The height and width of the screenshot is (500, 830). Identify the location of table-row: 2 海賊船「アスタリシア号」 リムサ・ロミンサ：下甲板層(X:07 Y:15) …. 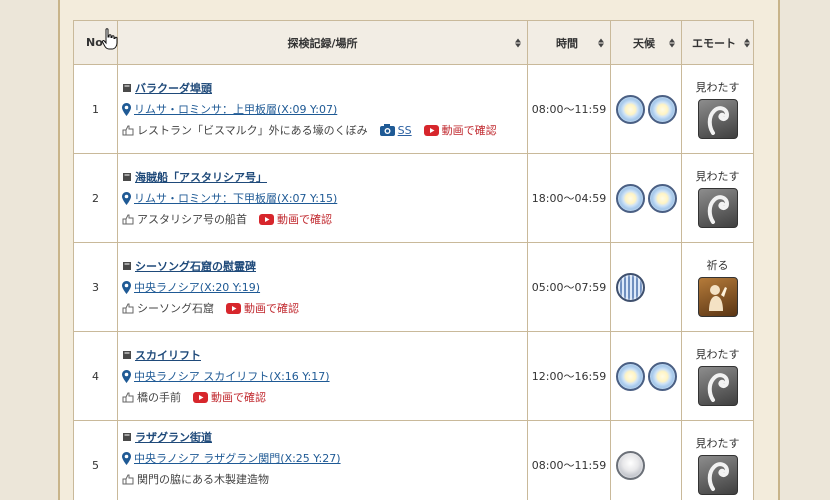
(413, 198).